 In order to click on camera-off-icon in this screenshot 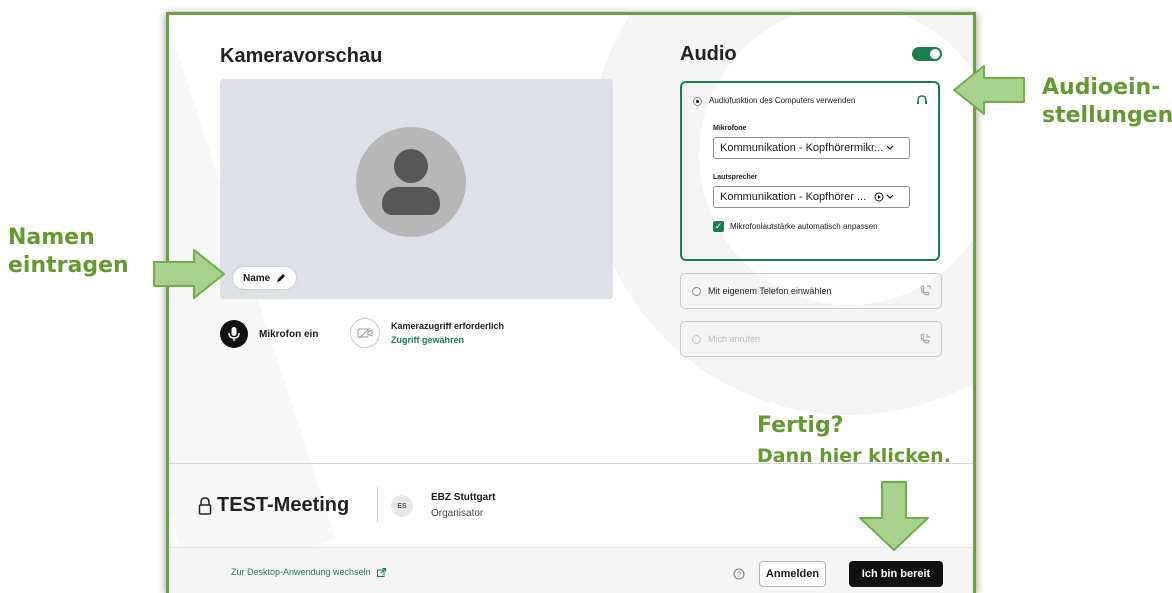, I will do `click(365, 333)`.